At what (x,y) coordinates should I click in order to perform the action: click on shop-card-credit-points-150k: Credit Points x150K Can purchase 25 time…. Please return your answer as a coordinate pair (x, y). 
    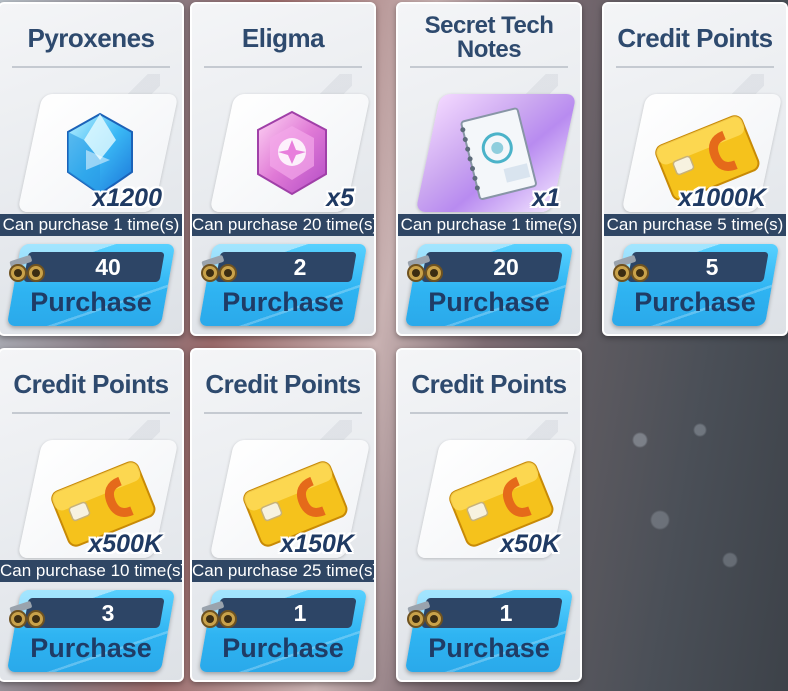
    Looking at the image, I should click on (283, 515).